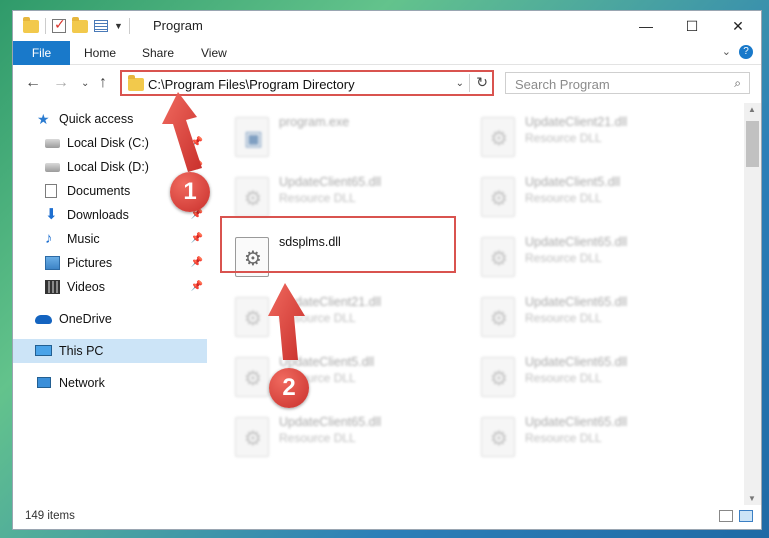 The image size is (769, 538). What do you see at coordinates (158, 53) in the screenshot?
I see `tab-share: Share` at bounding box center [158, 53].